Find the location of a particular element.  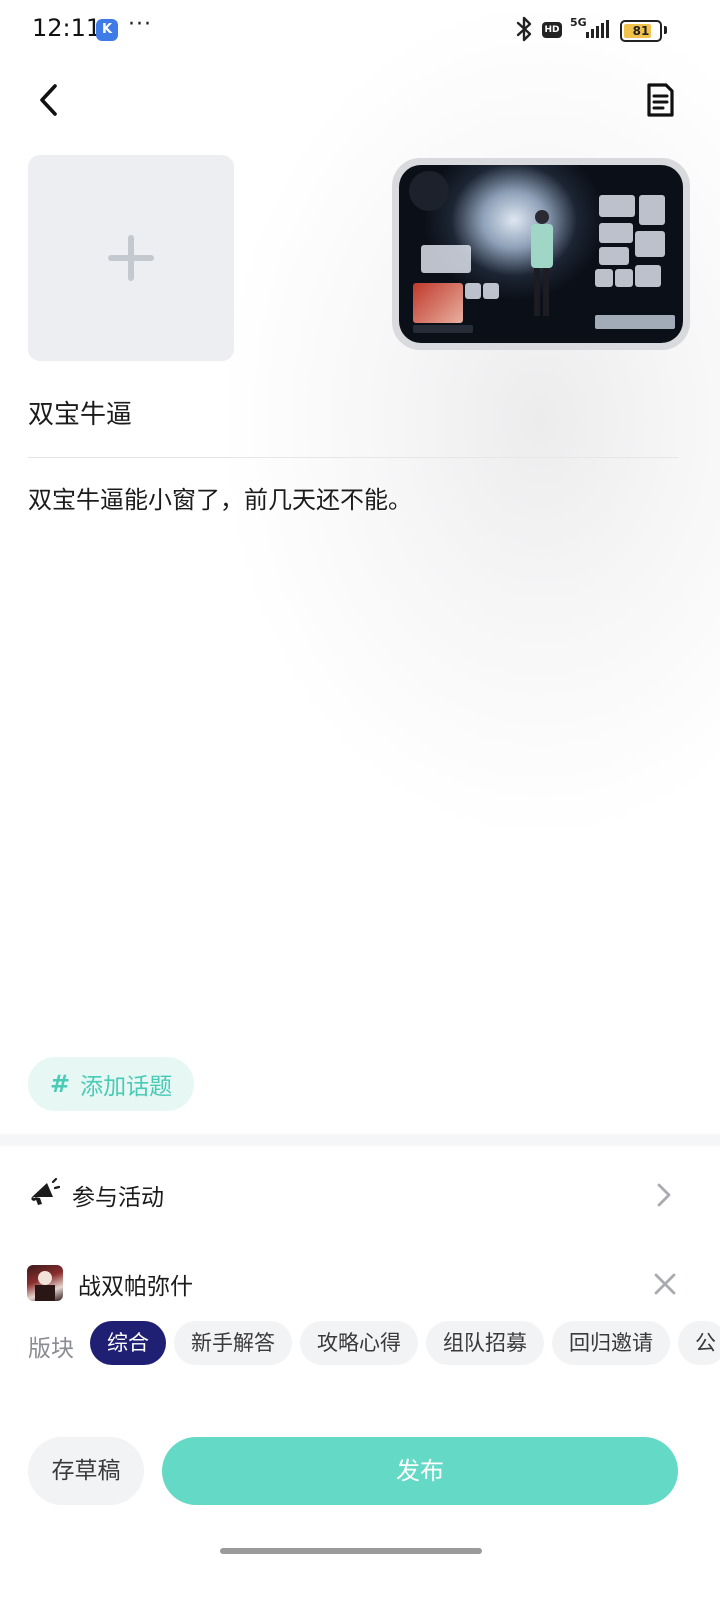

title-divider is located at coordinates (353, 457).